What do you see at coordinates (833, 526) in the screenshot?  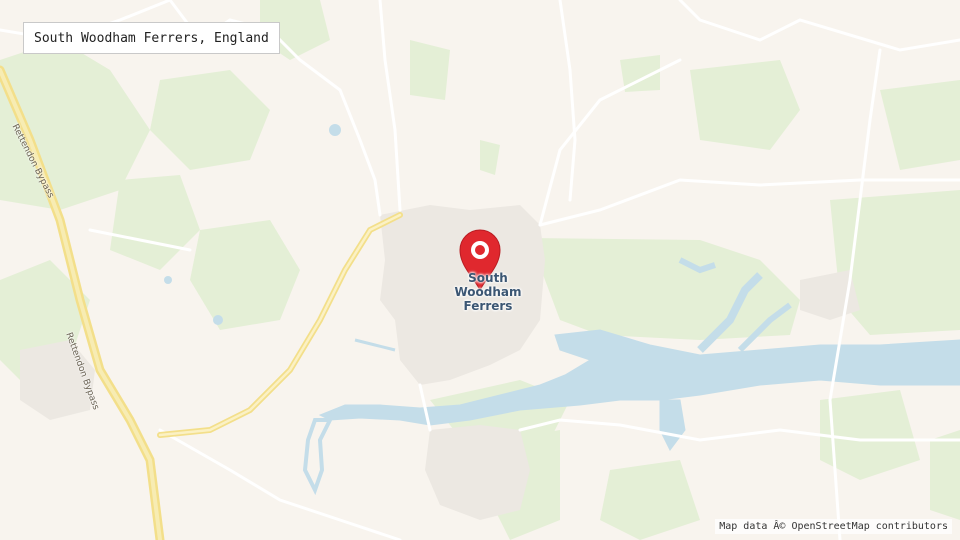 I see `map-attribution: Map data Â© OpenStreetMap contributors` at bounding box center [833, 526].